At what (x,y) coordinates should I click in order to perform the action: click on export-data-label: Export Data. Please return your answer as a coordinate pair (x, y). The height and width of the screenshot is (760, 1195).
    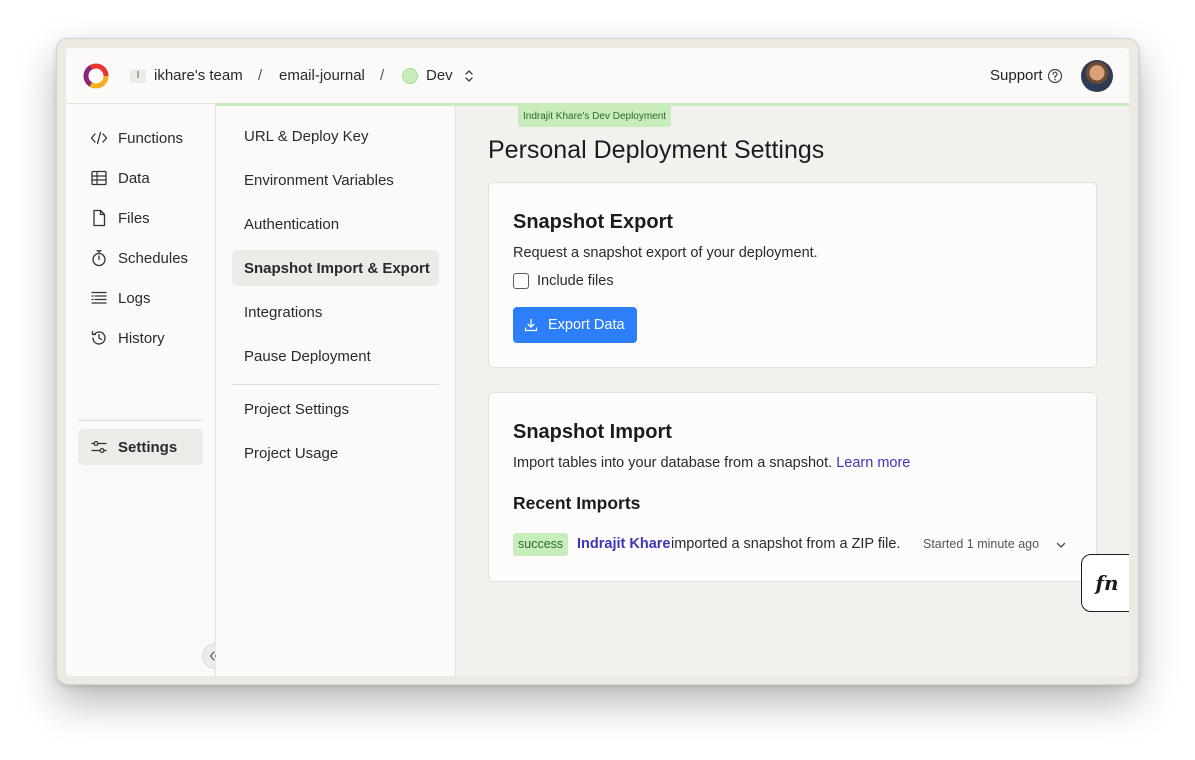
    Looking at the image, I should click on (586, 325).